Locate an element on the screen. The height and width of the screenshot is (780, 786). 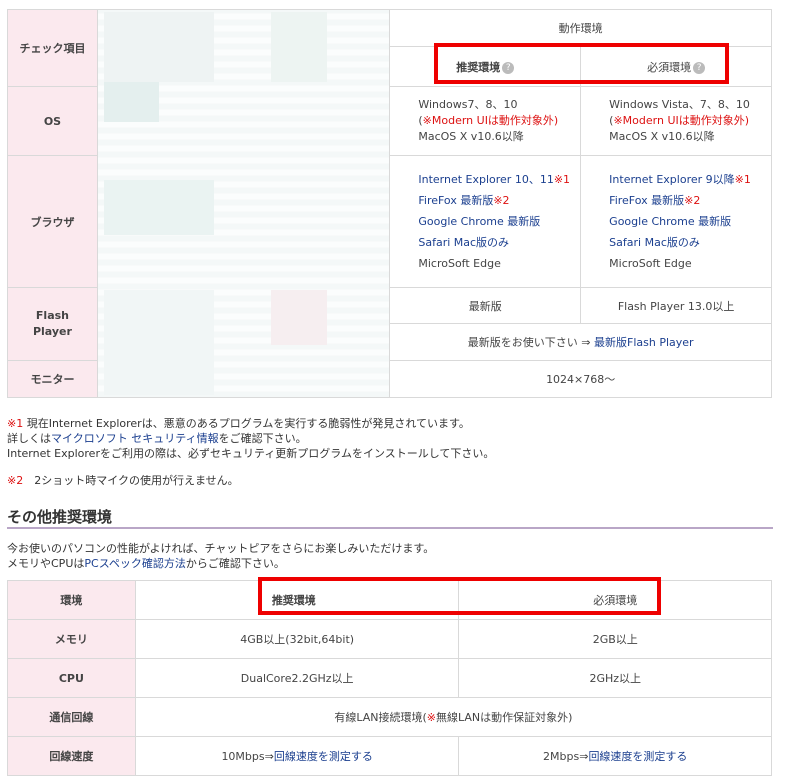
flash-note: 最新版をお使い下さい ⇒ 最新版Flash Player is located at coordinates (580, 342).